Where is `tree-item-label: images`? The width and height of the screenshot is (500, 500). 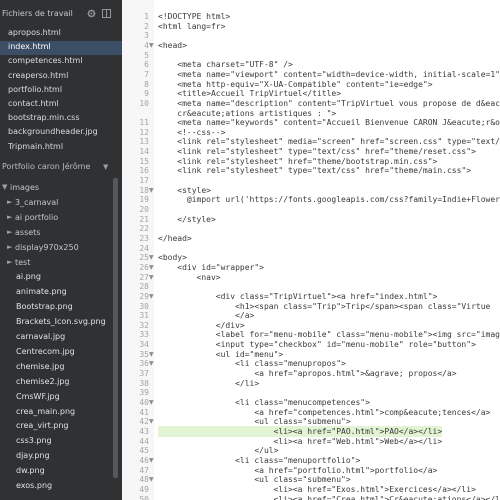
tree-item-label: images is located at coordinates (25, 187).